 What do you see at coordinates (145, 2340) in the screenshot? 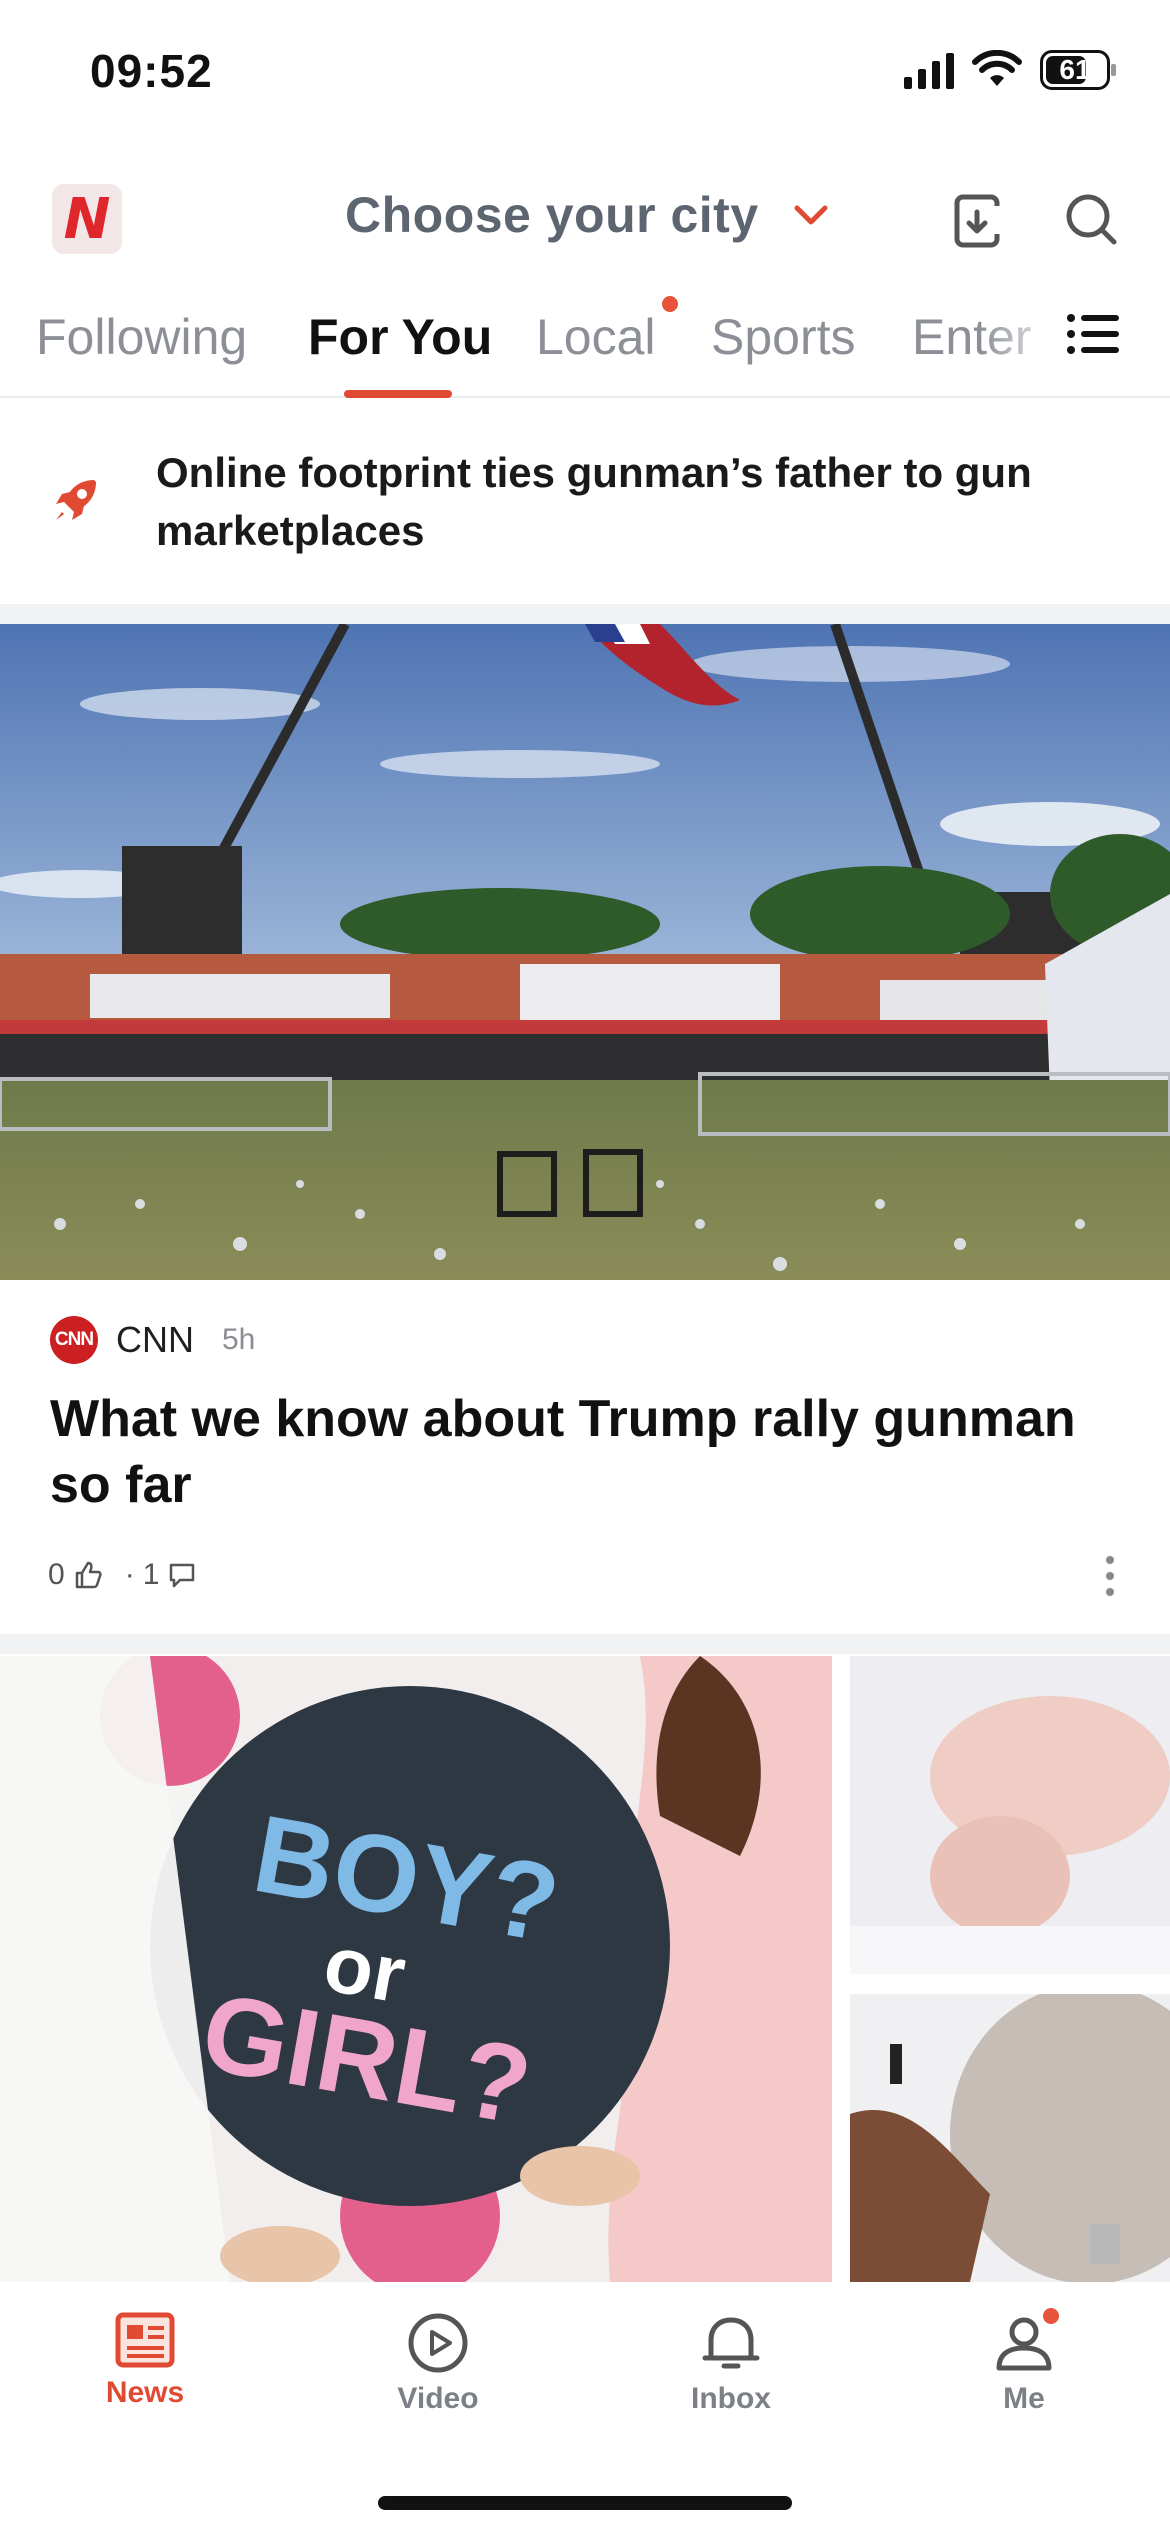
I see `news-icon` at bounding box center [145, 2340].